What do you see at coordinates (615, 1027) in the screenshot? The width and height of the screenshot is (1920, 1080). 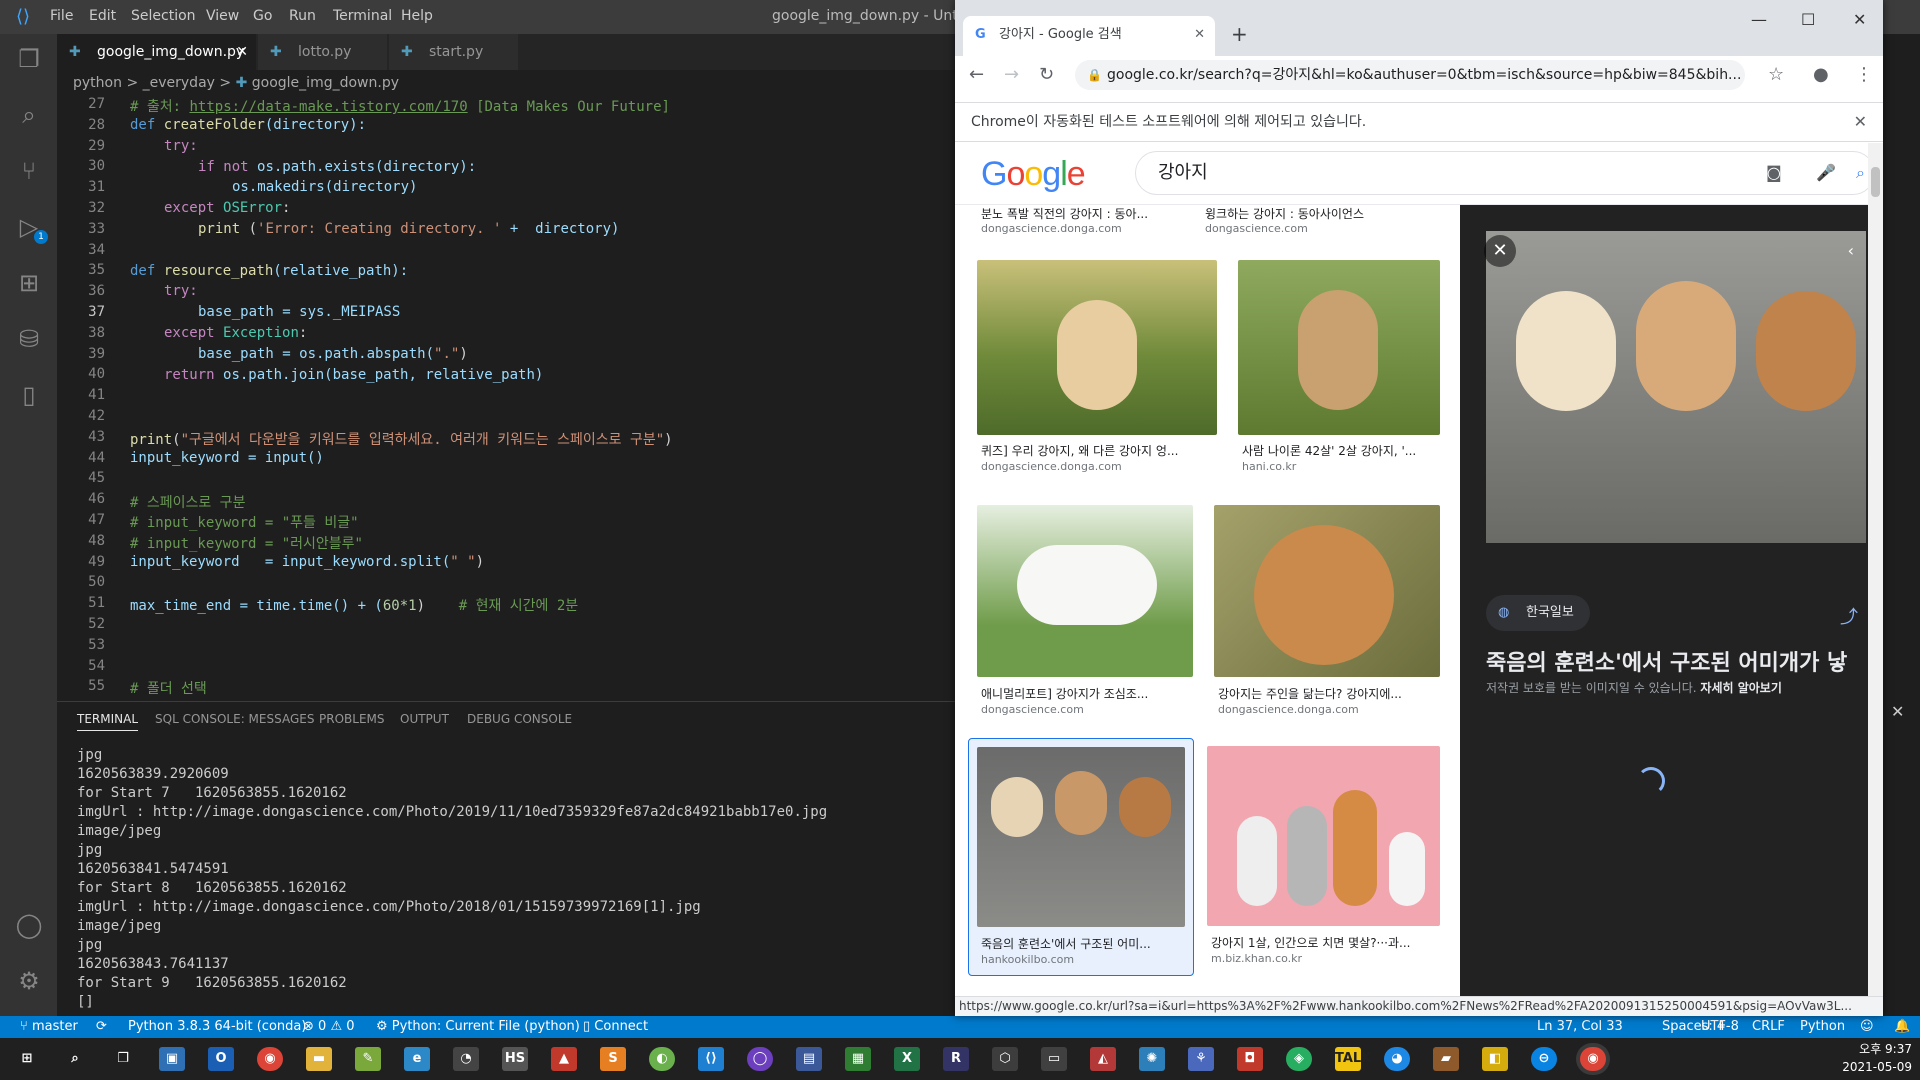 I see `connect-status: ▯ Connect` at bounding box center [615, 1027].